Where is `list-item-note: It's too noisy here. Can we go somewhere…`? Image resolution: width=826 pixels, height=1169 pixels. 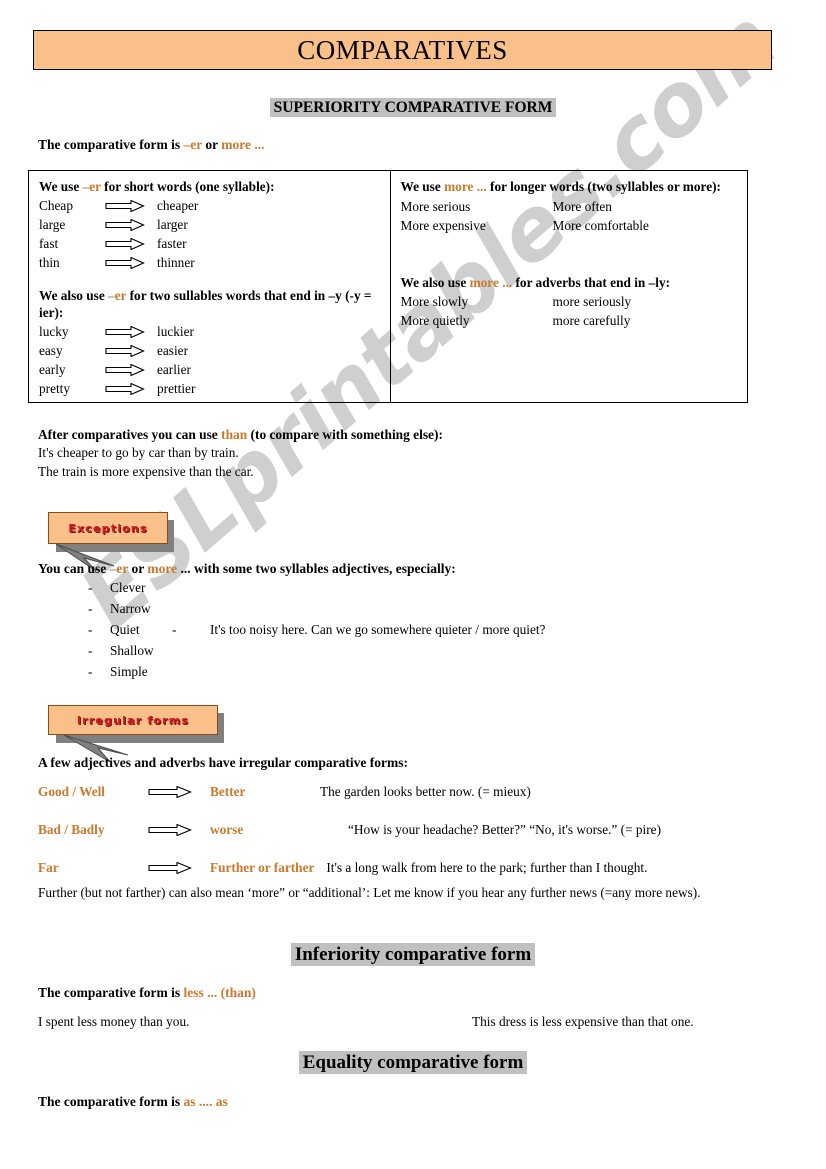 list-item-note: It's too noisy here. Can we go somewhere… is located at coordinates (378, 629).